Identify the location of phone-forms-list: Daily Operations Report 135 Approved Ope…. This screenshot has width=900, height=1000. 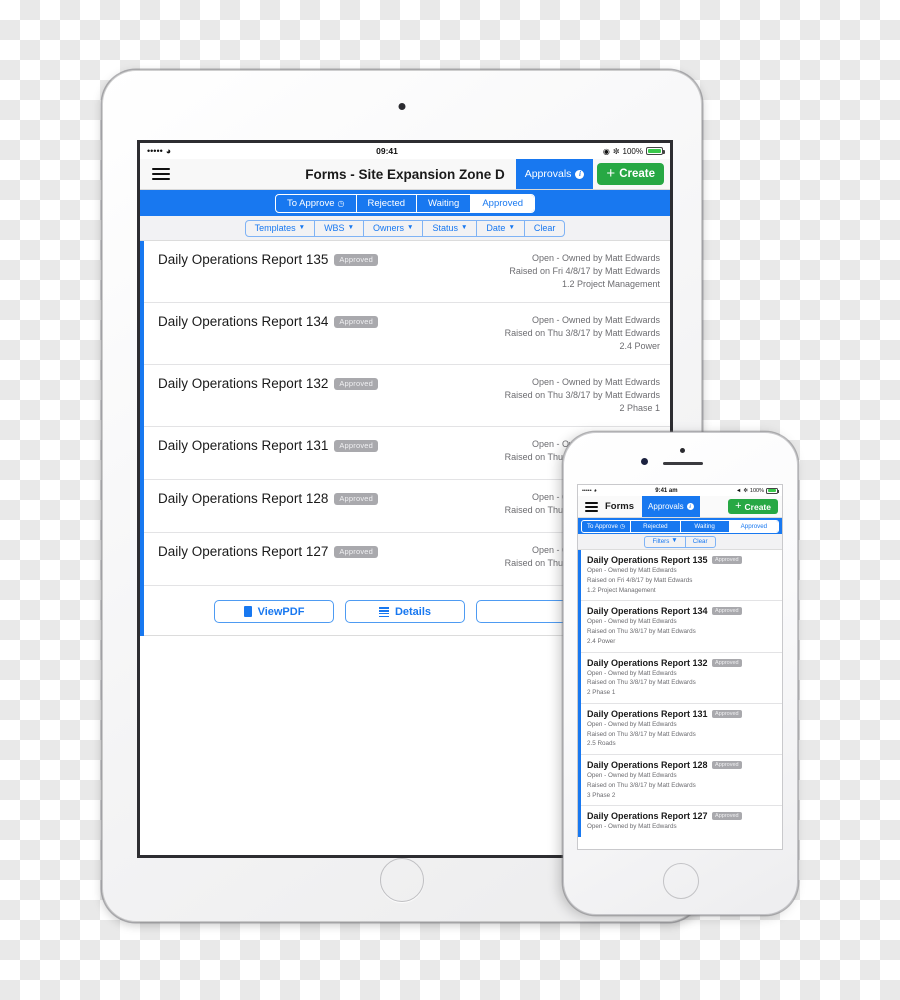
(680, 693).